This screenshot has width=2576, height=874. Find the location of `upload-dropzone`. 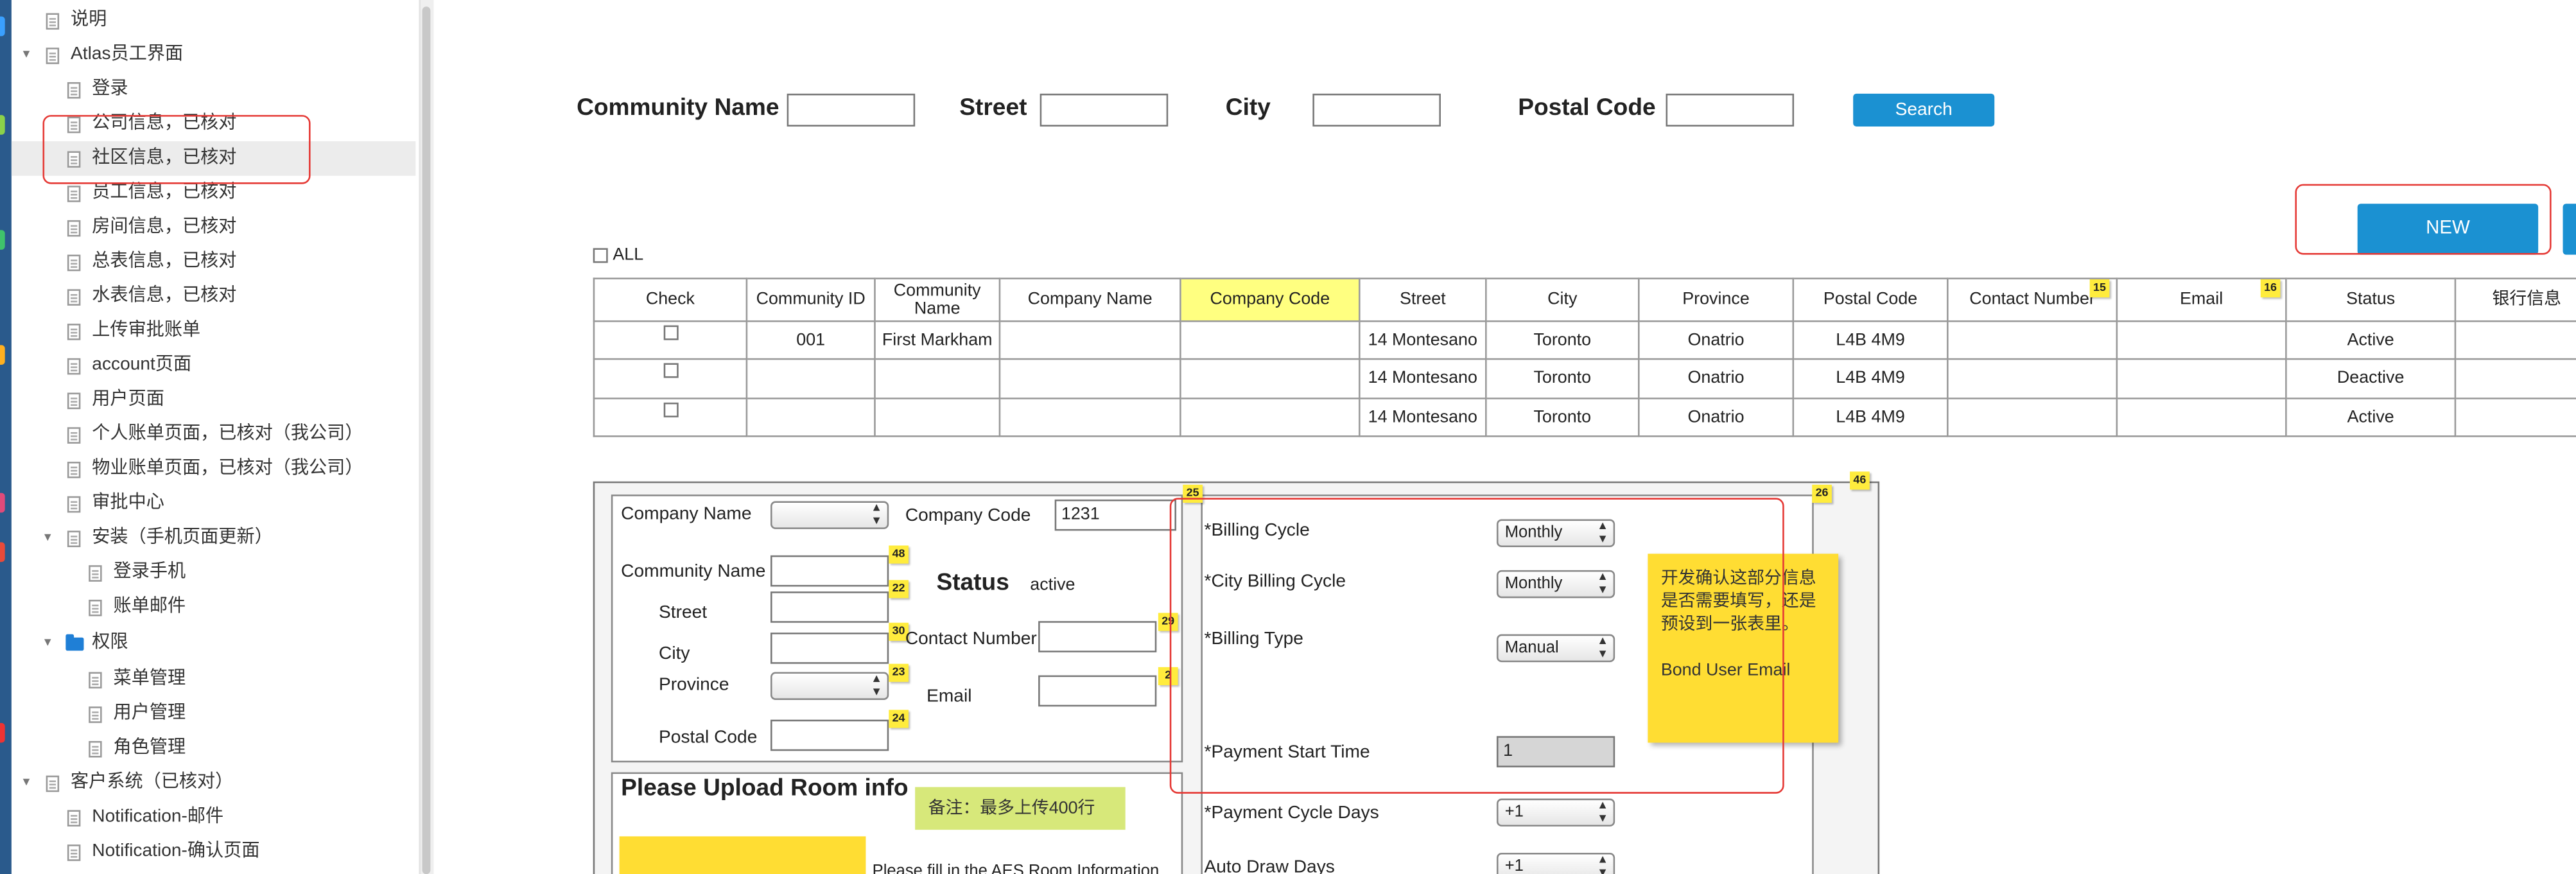

upload-dropzone is located at coordinates (742, 855).